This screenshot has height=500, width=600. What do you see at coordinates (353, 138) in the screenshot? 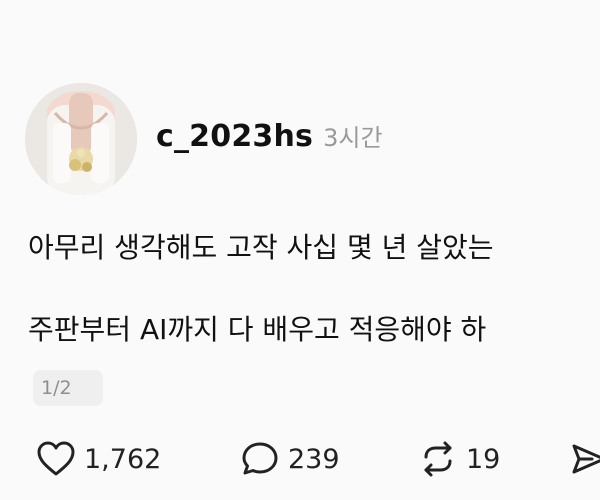
I see `post-time: 3시간` at bounding box center [353, 138].